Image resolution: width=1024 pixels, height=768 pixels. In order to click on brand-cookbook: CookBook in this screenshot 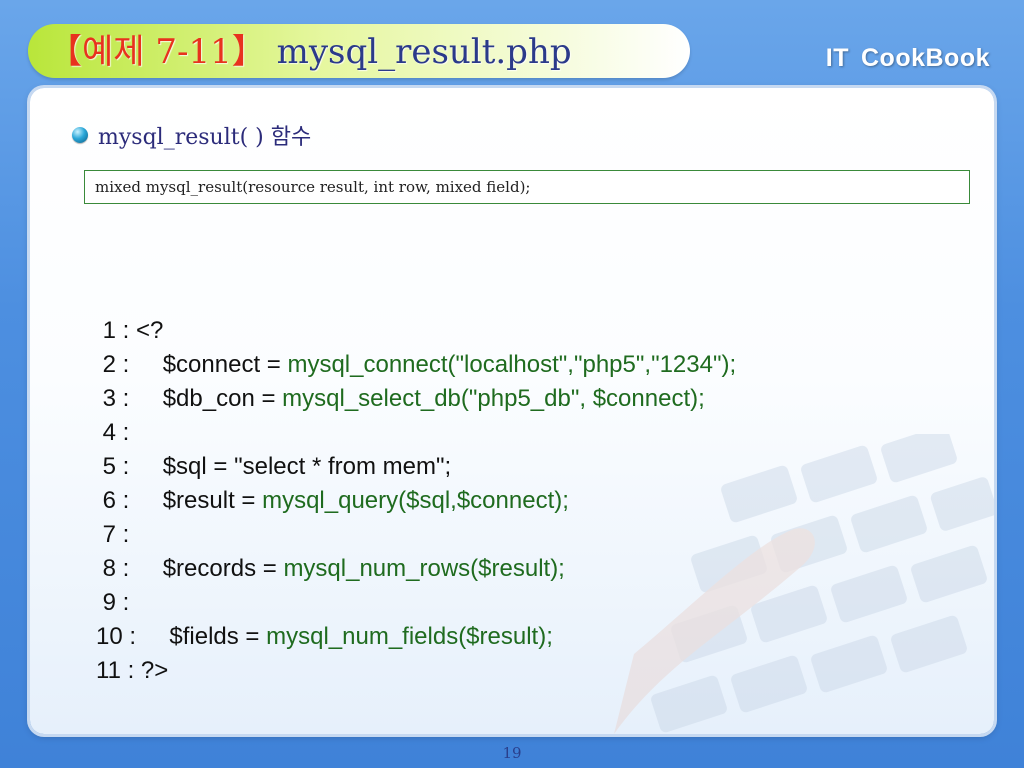, I will do `click(925, 58)`.